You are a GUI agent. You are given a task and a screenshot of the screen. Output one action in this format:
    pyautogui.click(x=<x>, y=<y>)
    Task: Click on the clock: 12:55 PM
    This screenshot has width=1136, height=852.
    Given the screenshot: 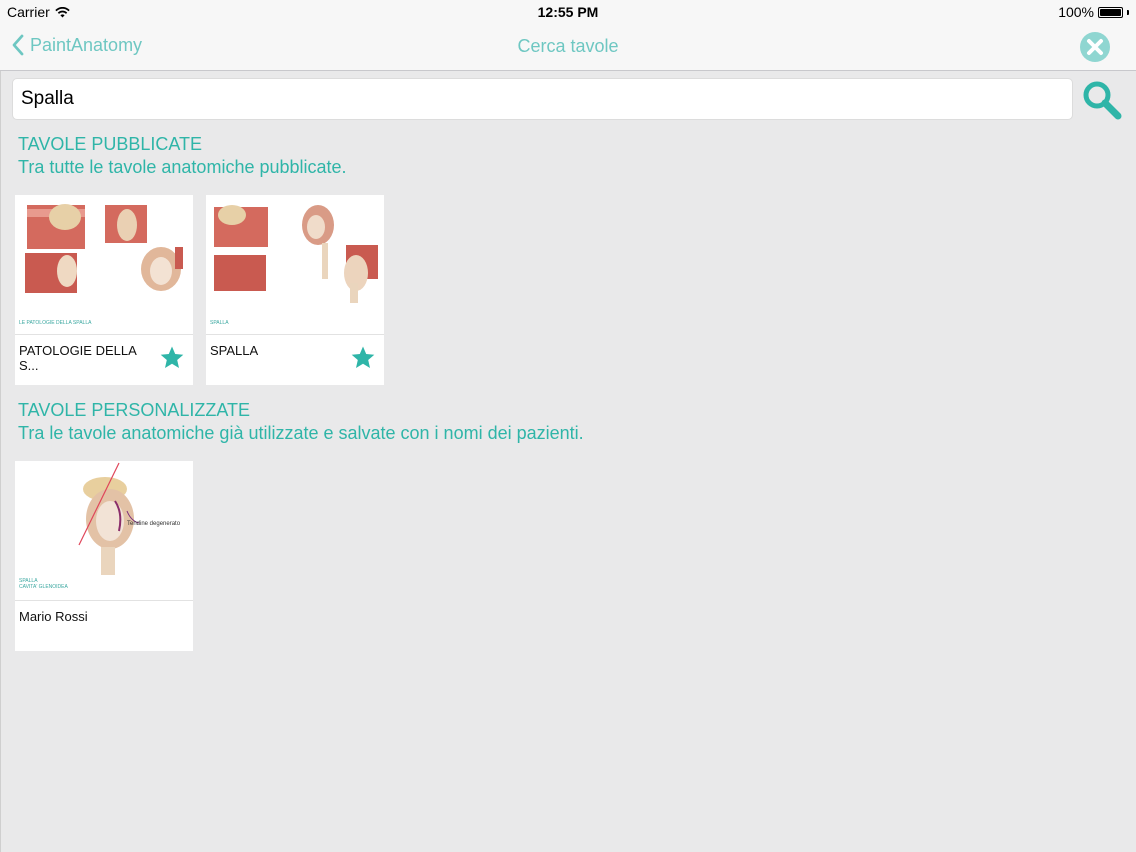 What is the action you would take?
    pyautogui.click(x=568, y=12)
    